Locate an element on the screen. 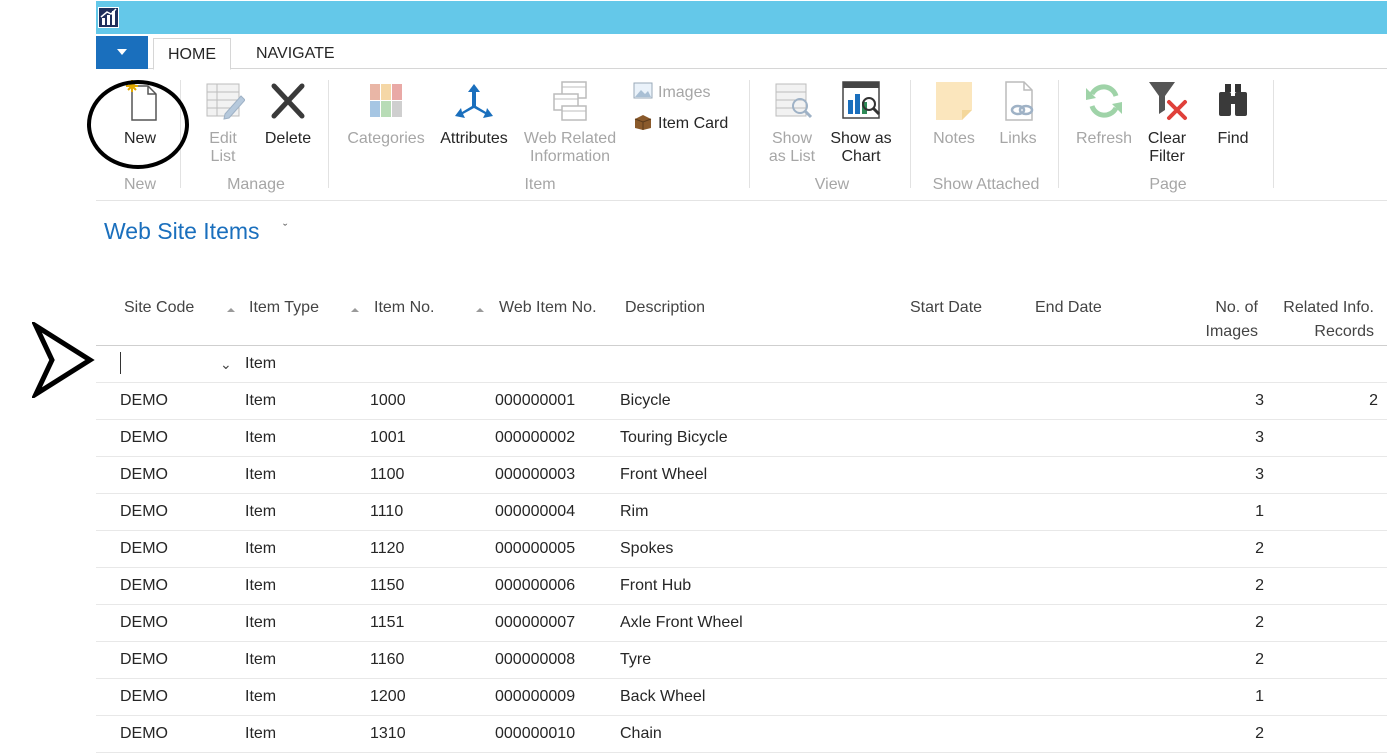 Image resolution: width=1387 pixels, height=756 pixels. cell-item-no: 1310 is located at coordinates (388, 734).